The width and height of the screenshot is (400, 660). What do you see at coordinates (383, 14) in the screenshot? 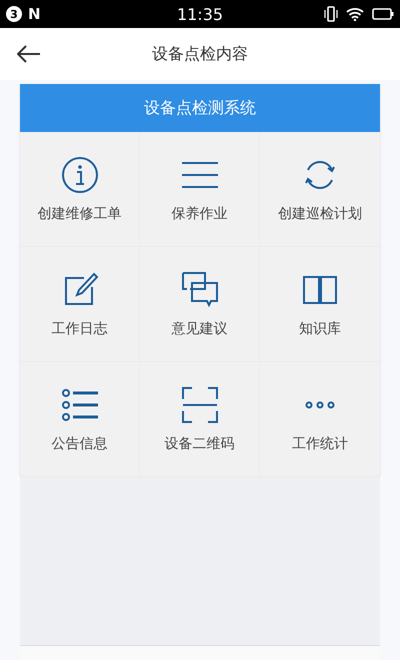
I see `battery-icon` at bounding box center [383, 14].